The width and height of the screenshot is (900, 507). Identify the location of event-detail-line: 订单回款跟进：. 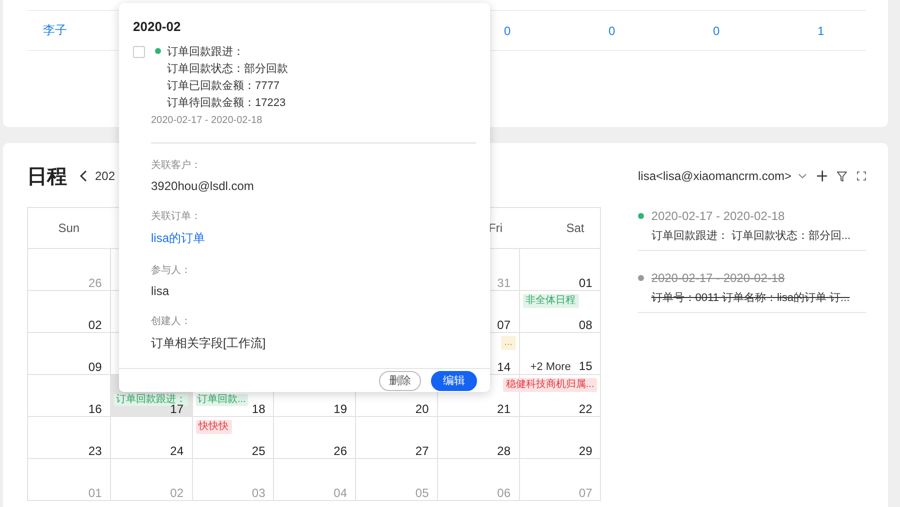
(206, 52).